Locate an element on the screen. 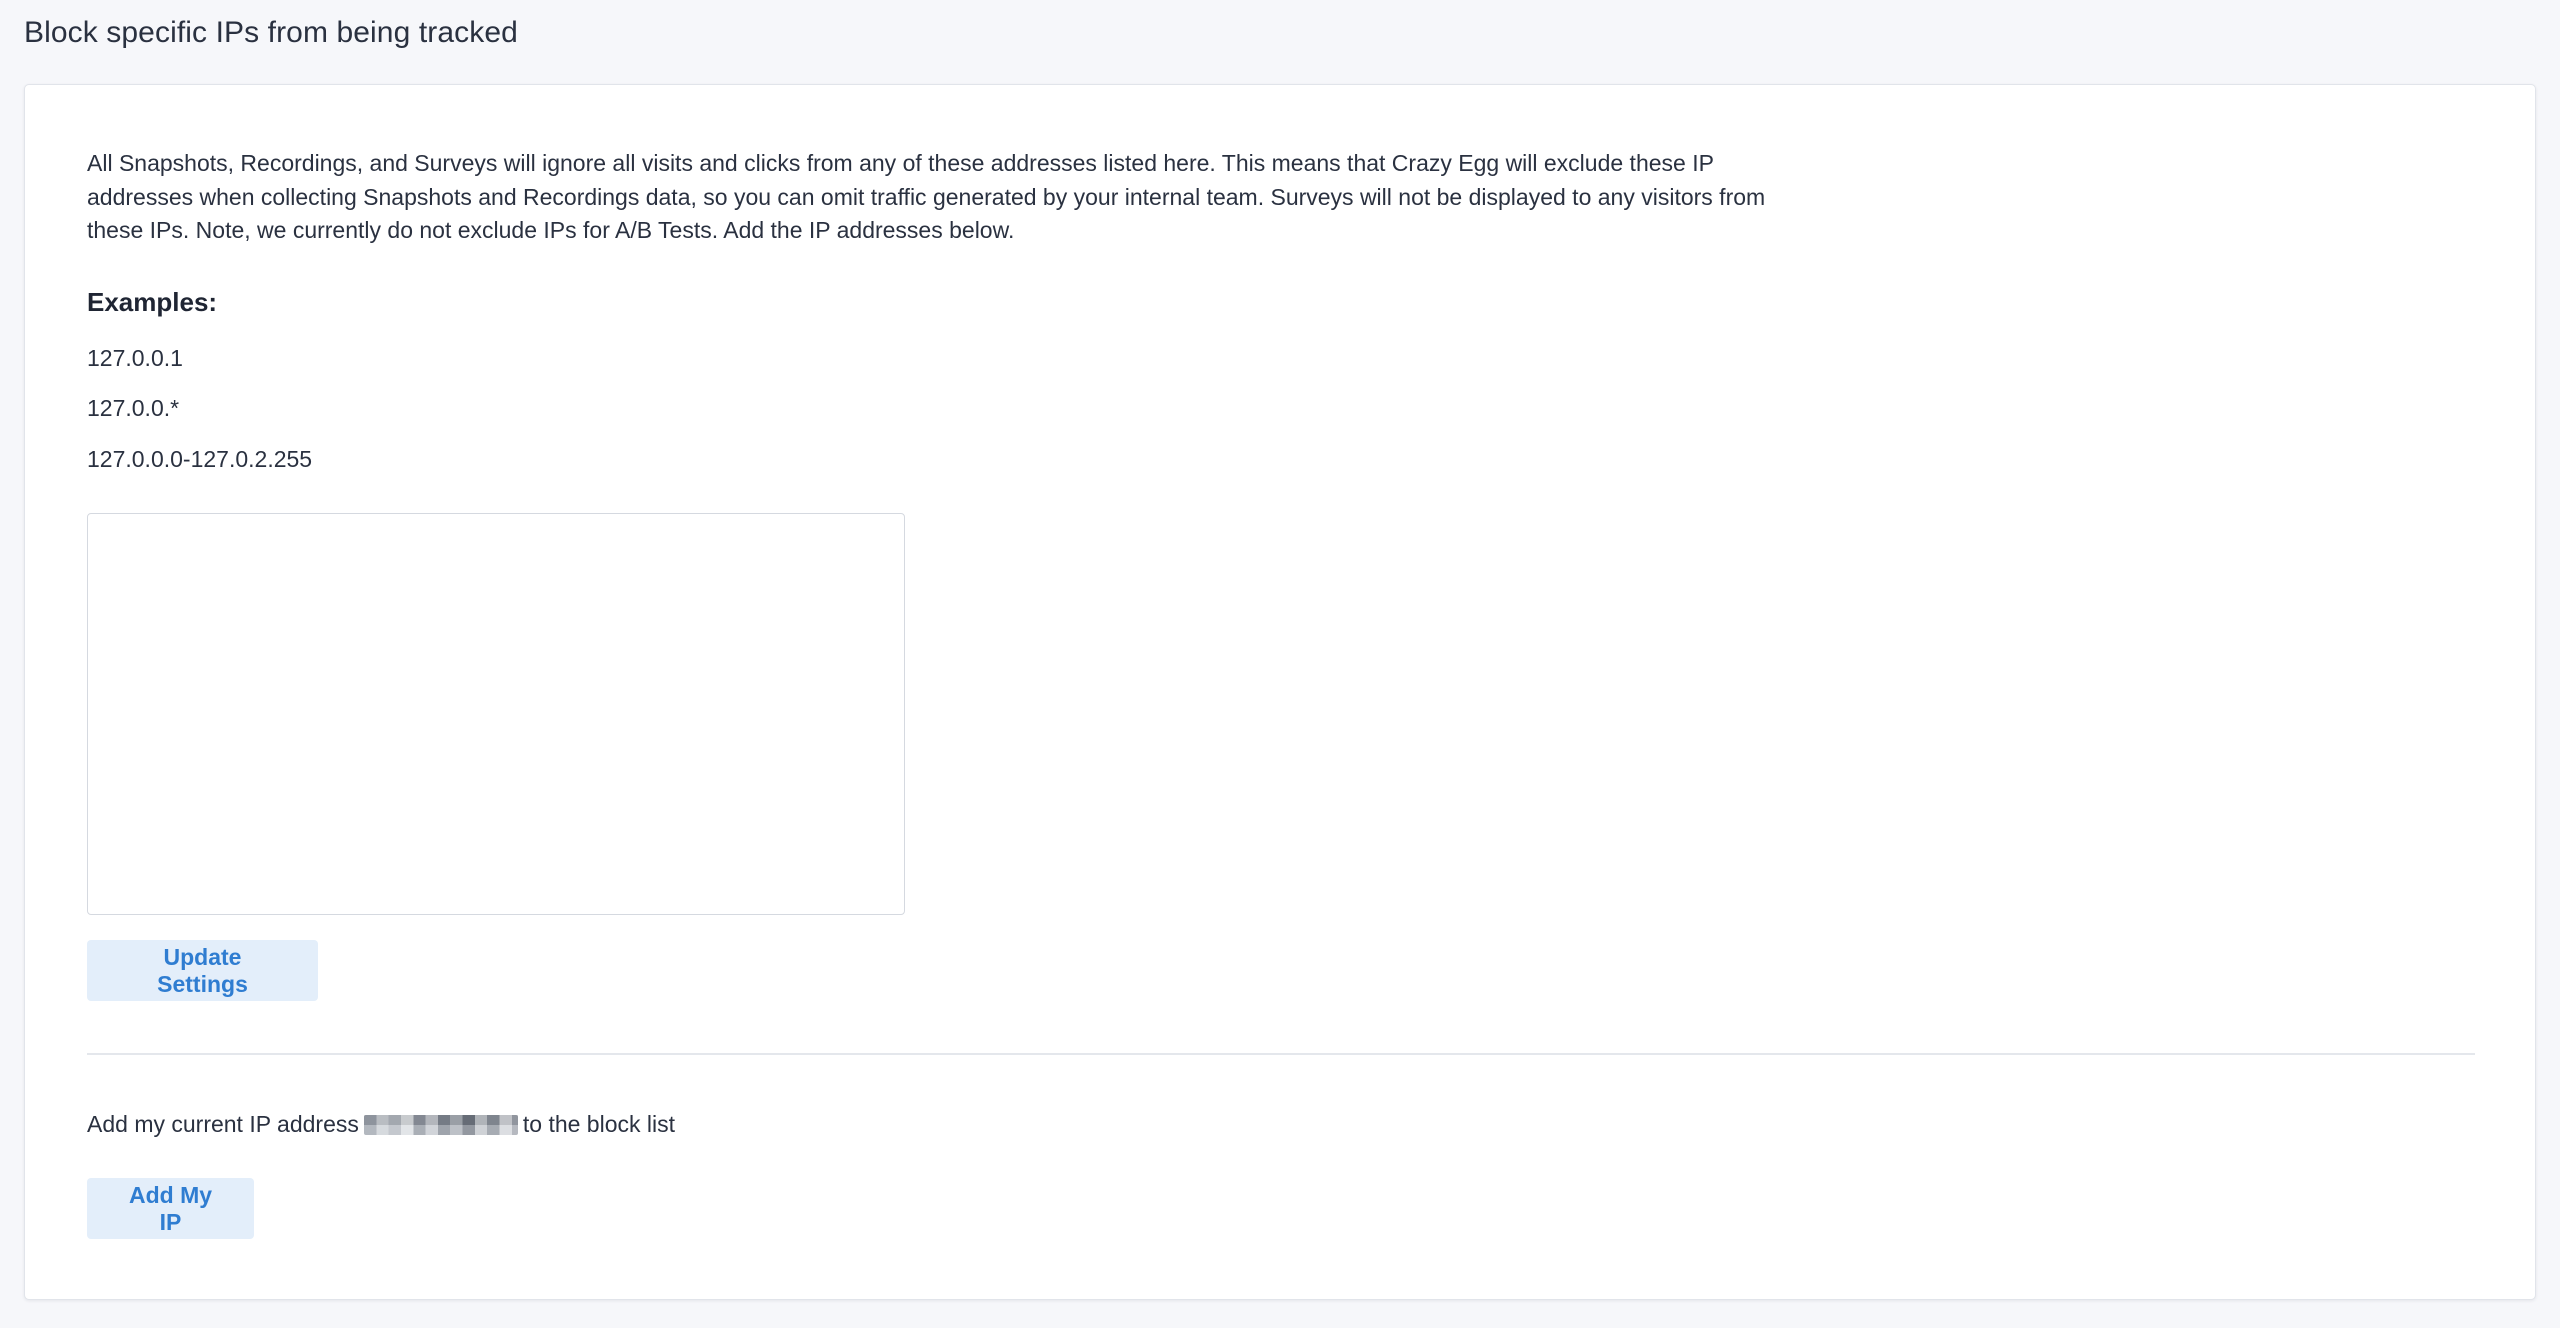 The height and width of the screenshot is (1328, 2560). current-ip-suffix: to the block list is located at coordinates (599, 1124).